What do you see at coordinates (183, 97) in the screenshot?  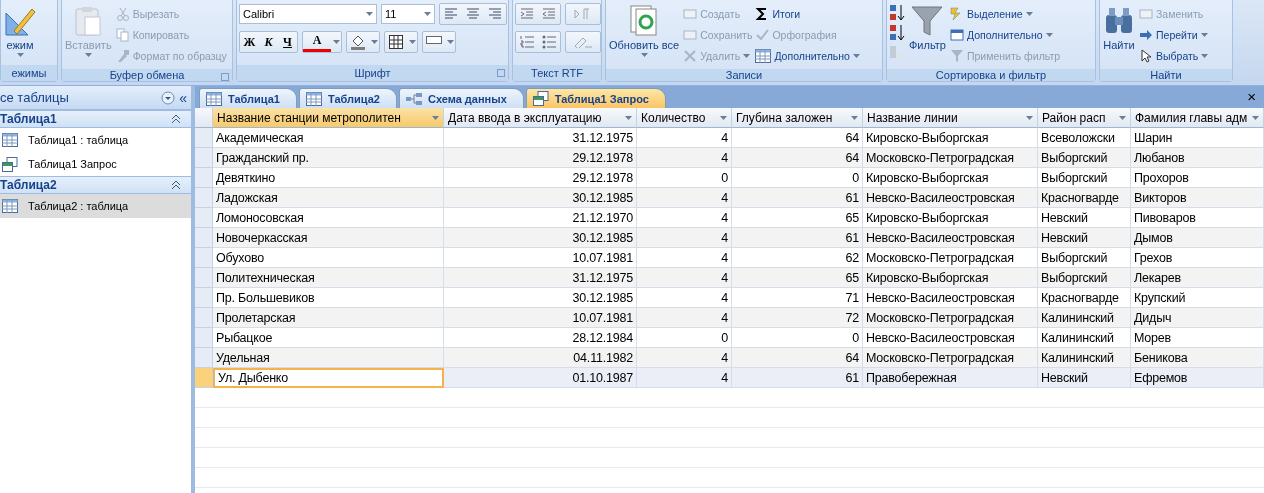 I see `collapse-button: «` at bounding box center [183, 97].